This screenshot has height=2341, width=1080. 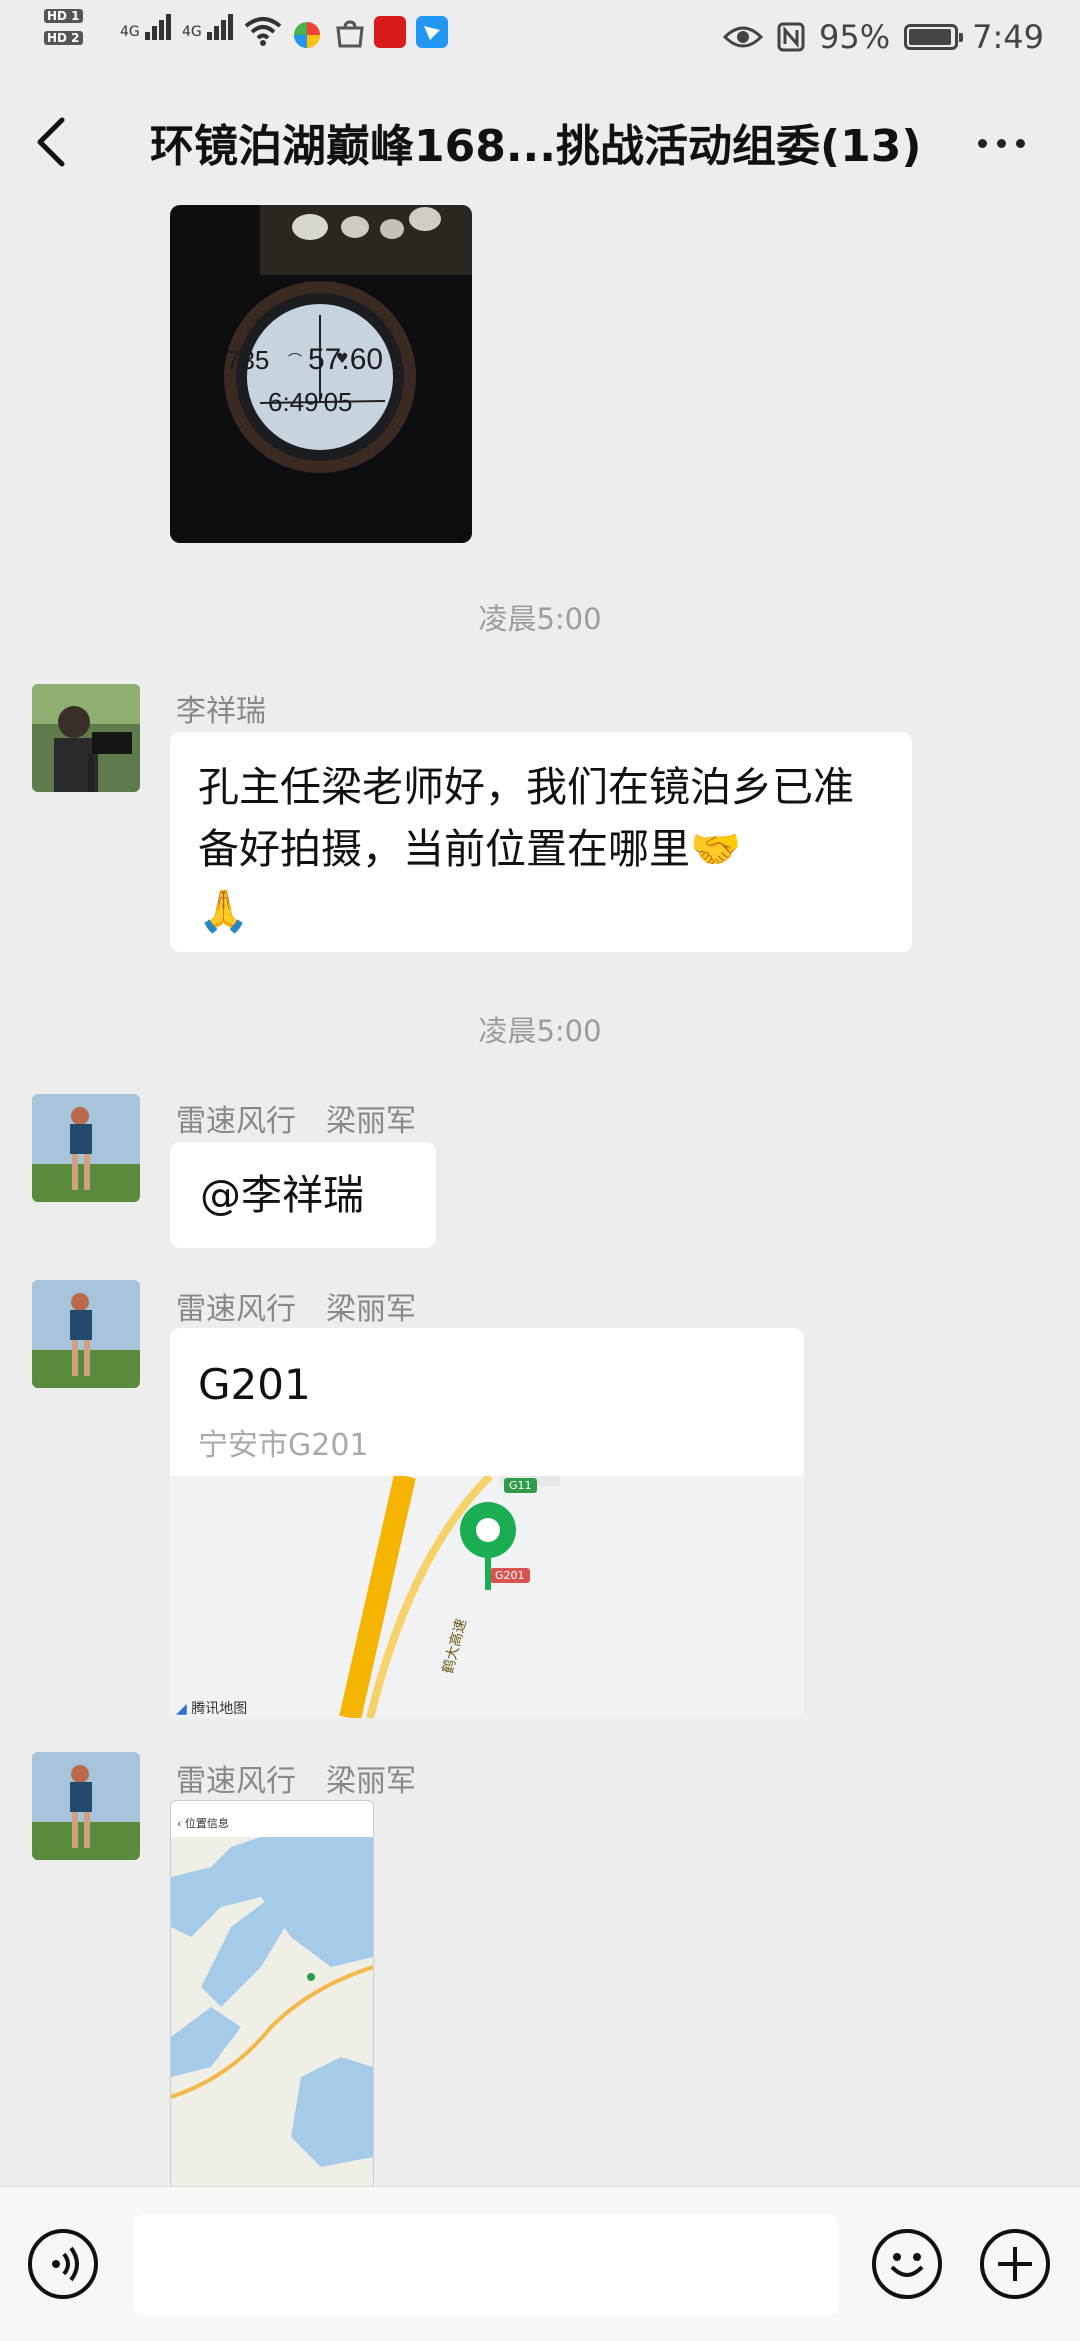 What do you see at coordinates (907, 2264) in the screenshot?
I see `emoji-icon` at bounding box center [907, 2264].